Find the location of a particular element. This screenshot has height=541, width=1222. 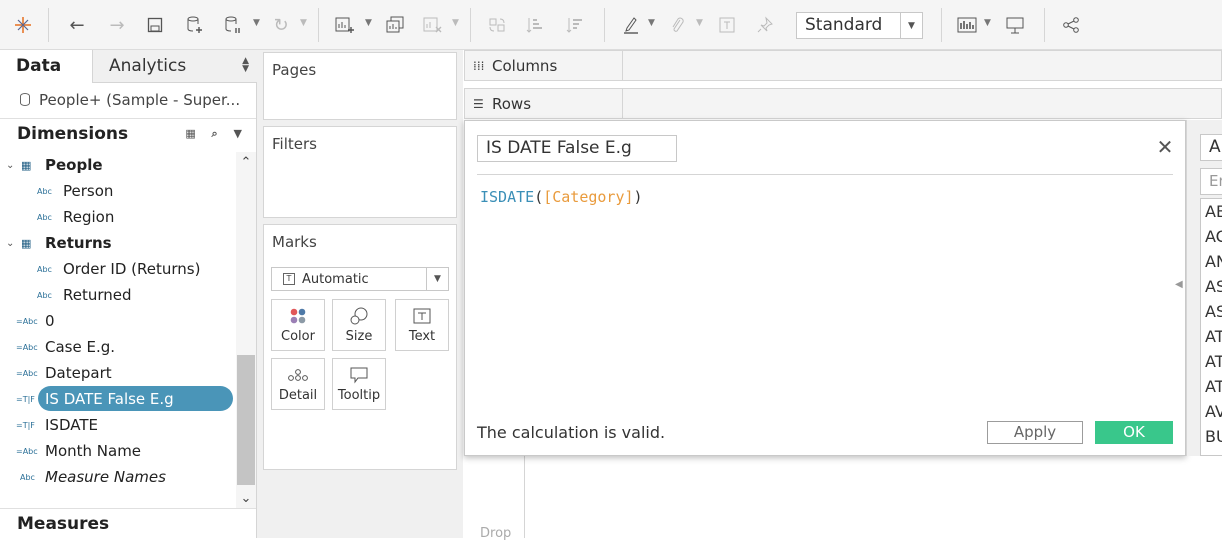

color-palette-icon is located at coordinates (298, 316).